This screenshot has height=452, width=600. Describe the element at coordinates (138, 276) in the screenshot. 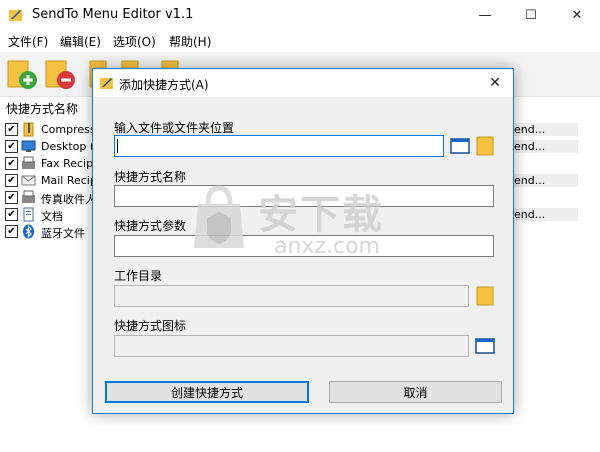

I see `workdir-label: 工作目录` at that location.